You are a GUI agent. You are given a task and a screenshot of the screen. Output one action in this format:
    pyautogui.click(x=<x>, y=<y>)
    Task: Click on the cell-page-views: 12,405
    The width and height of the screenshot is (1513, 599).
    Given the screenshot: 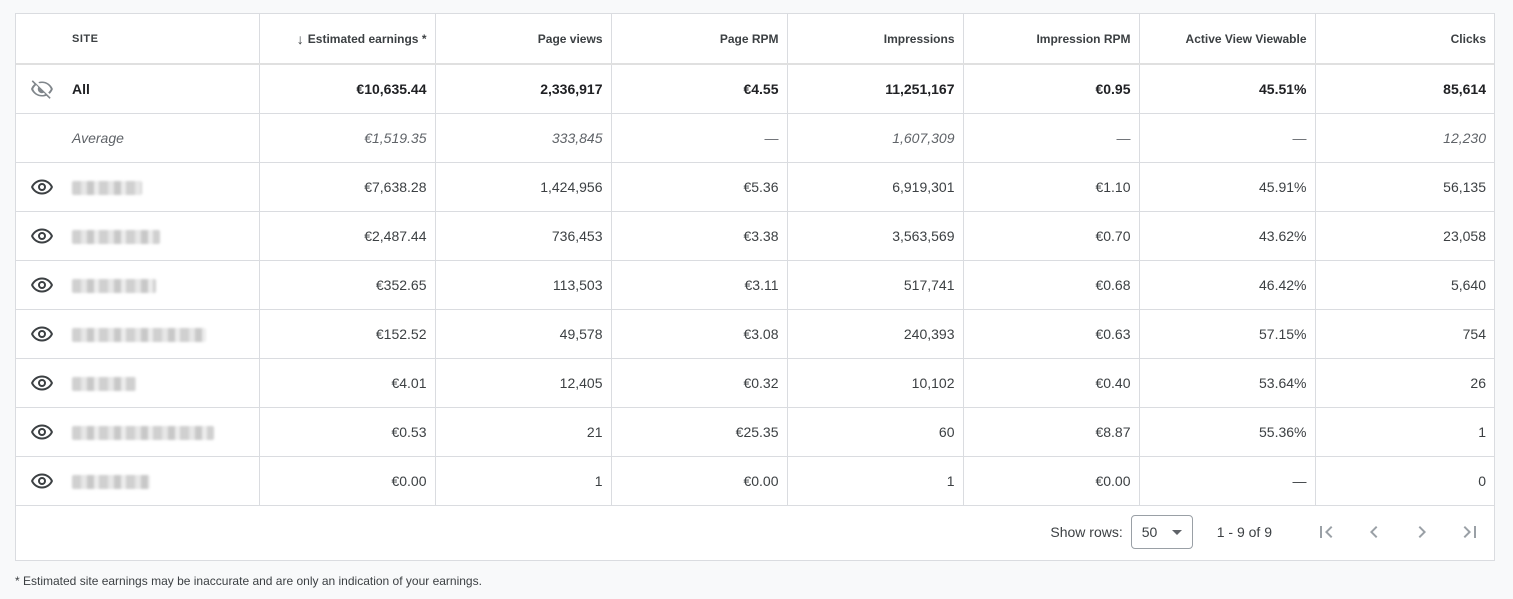 What is the action you would take?
    pyautogui.click(x=522, y=383)
    